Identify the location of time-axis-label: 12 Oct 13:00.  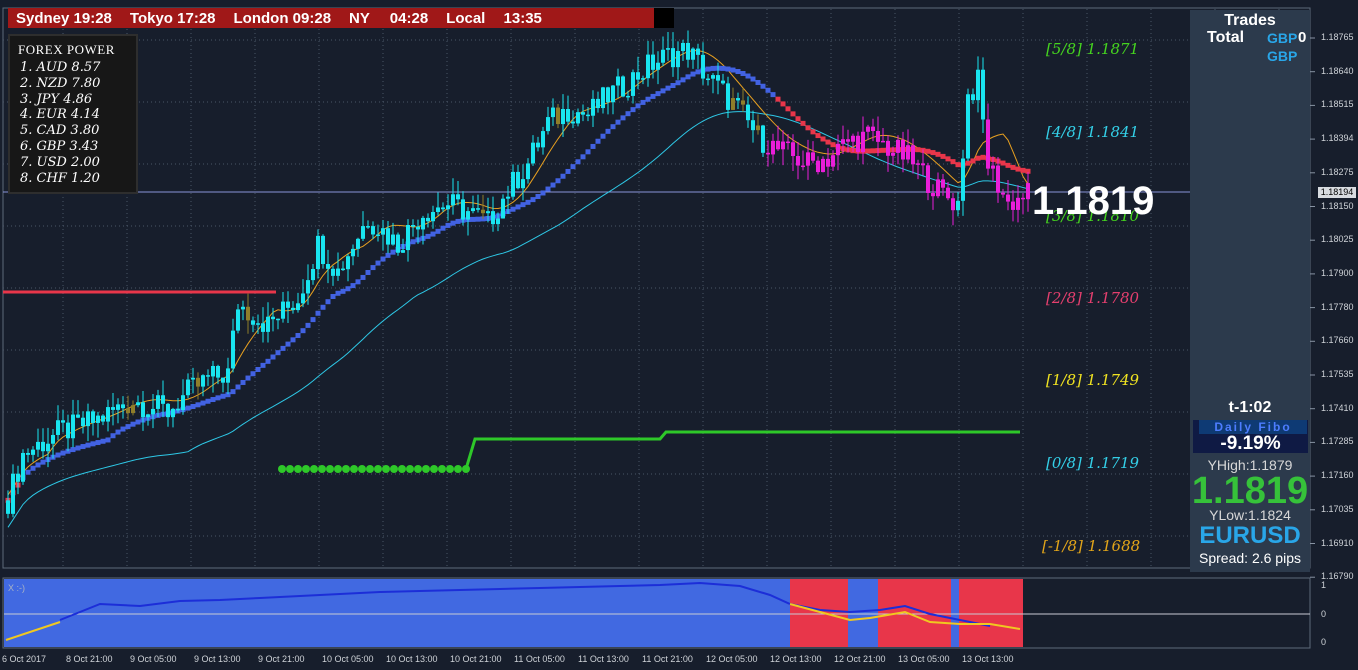
(796, 659).